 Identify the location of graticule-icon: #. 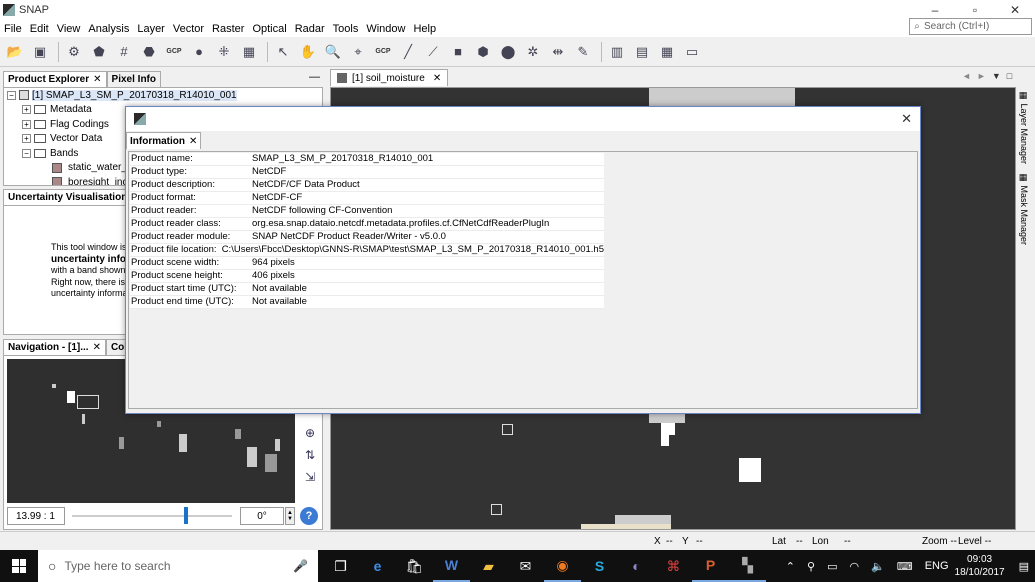
(124, 52).